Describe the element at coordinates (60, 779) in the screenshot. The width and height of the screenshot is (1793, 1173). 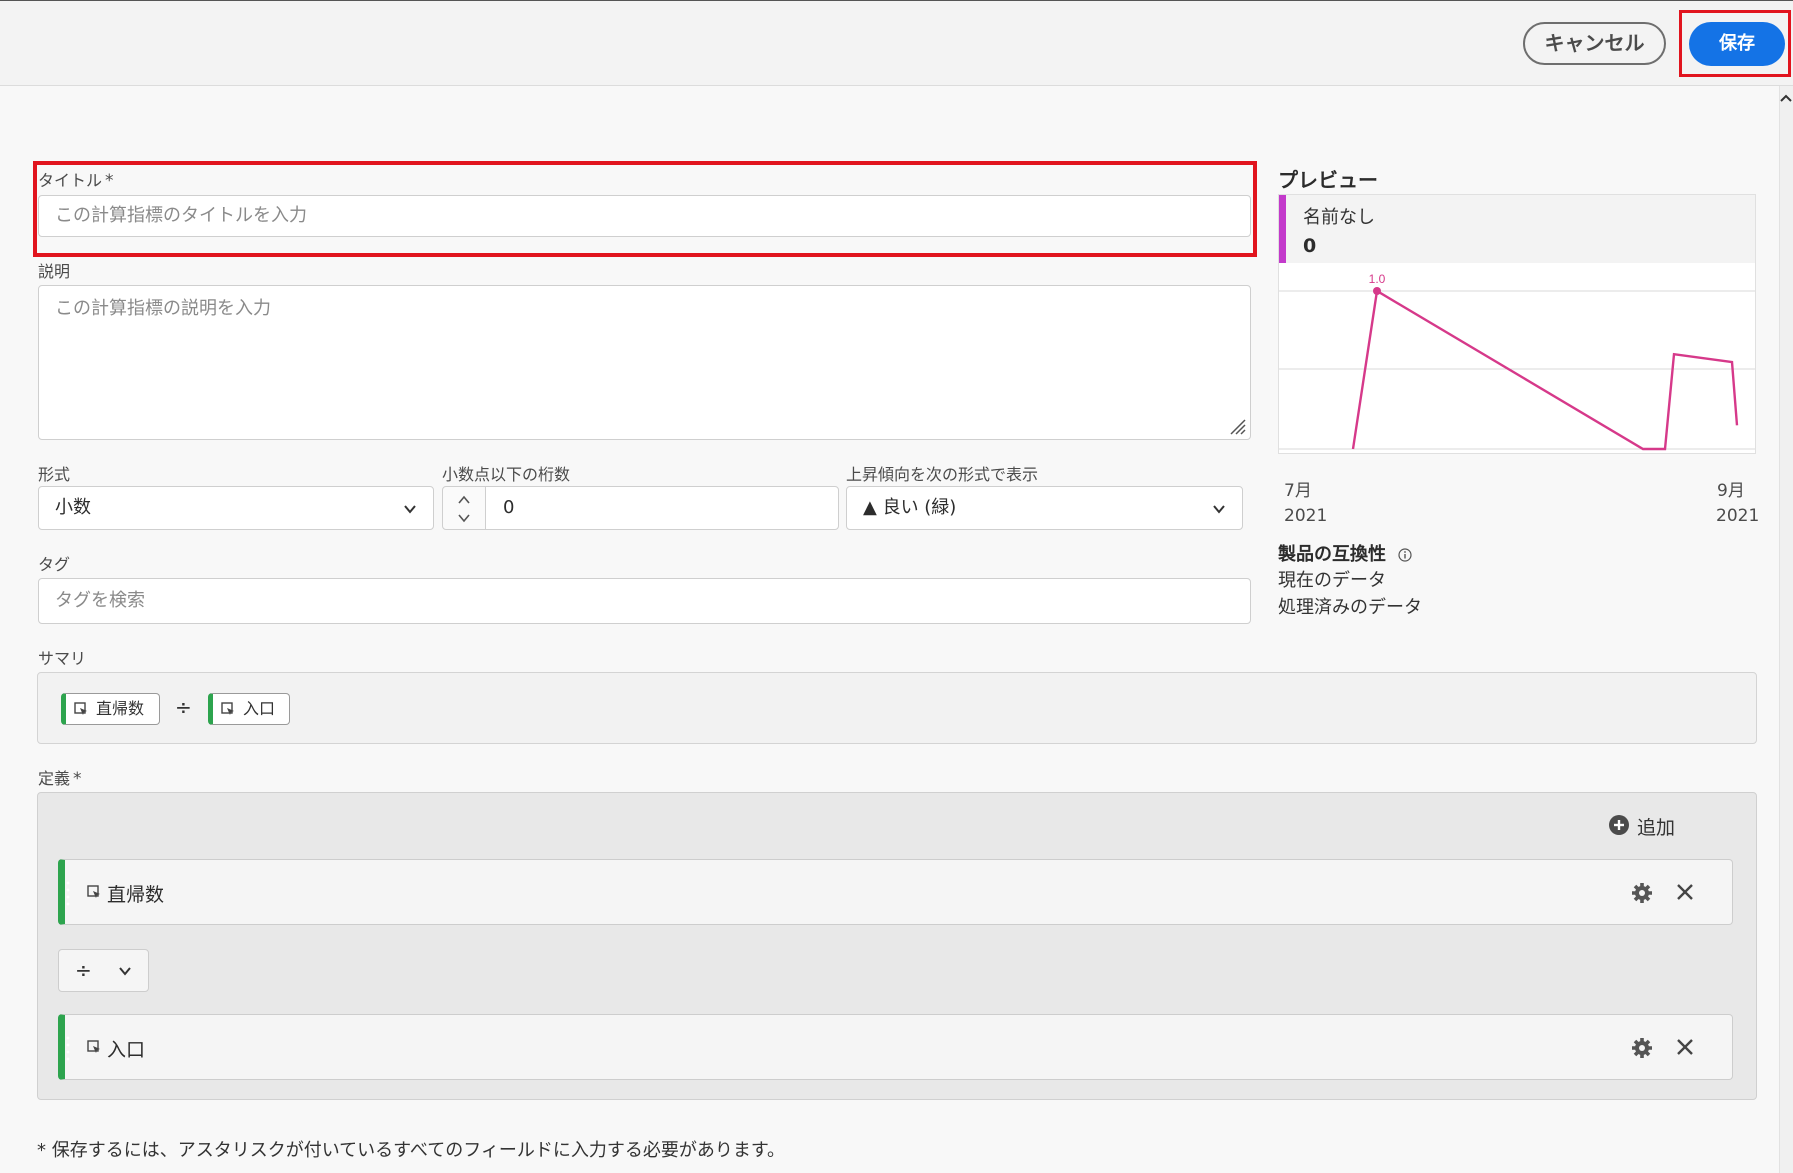
I see `definition-label: 定義 *` at that location.